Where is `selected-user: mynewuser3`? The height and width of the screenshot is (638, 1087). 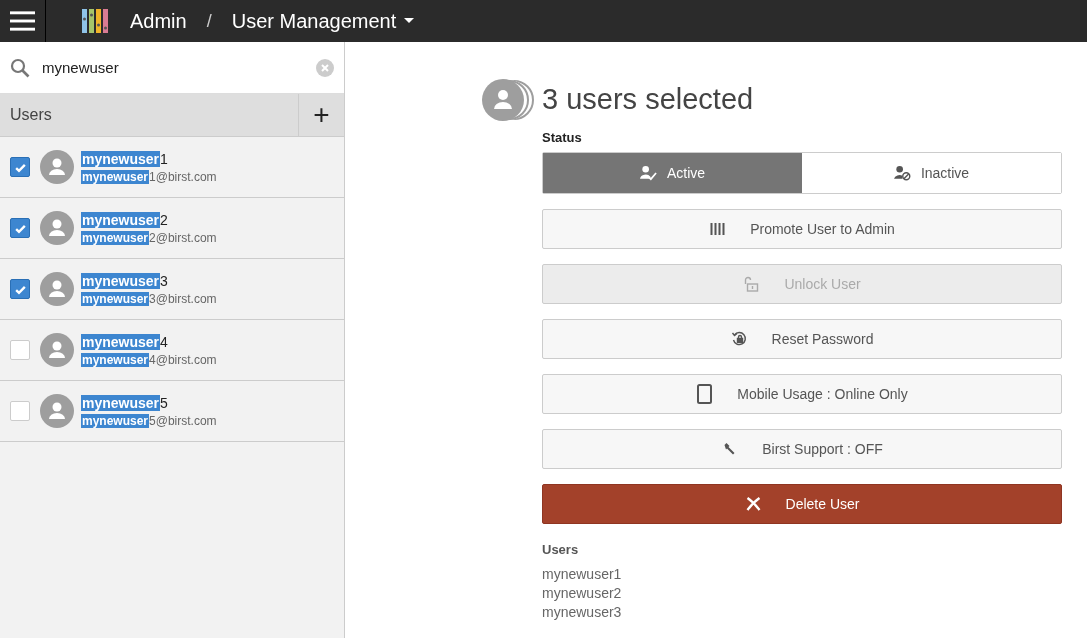
selected-user: mynewuser3 is located at coordinates (582, 612).